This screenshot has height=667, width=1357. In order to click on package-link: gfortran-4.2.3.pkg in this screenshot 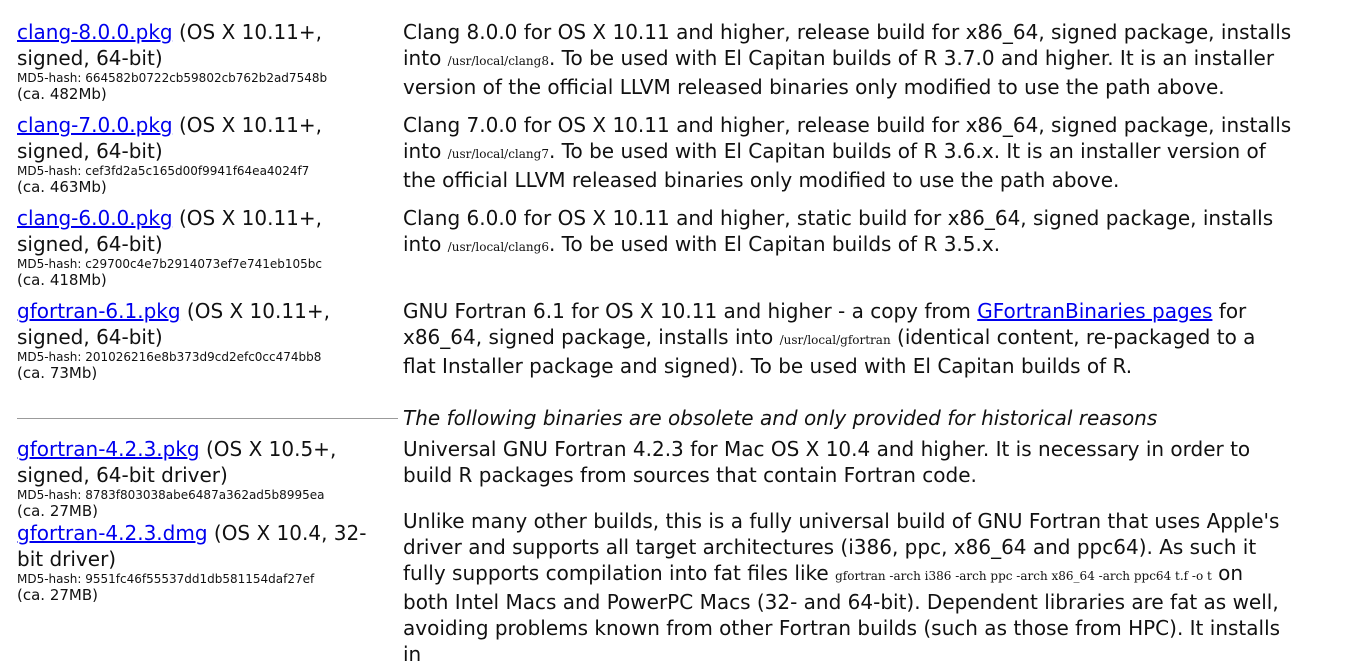, I will do `click(108, 449)`.